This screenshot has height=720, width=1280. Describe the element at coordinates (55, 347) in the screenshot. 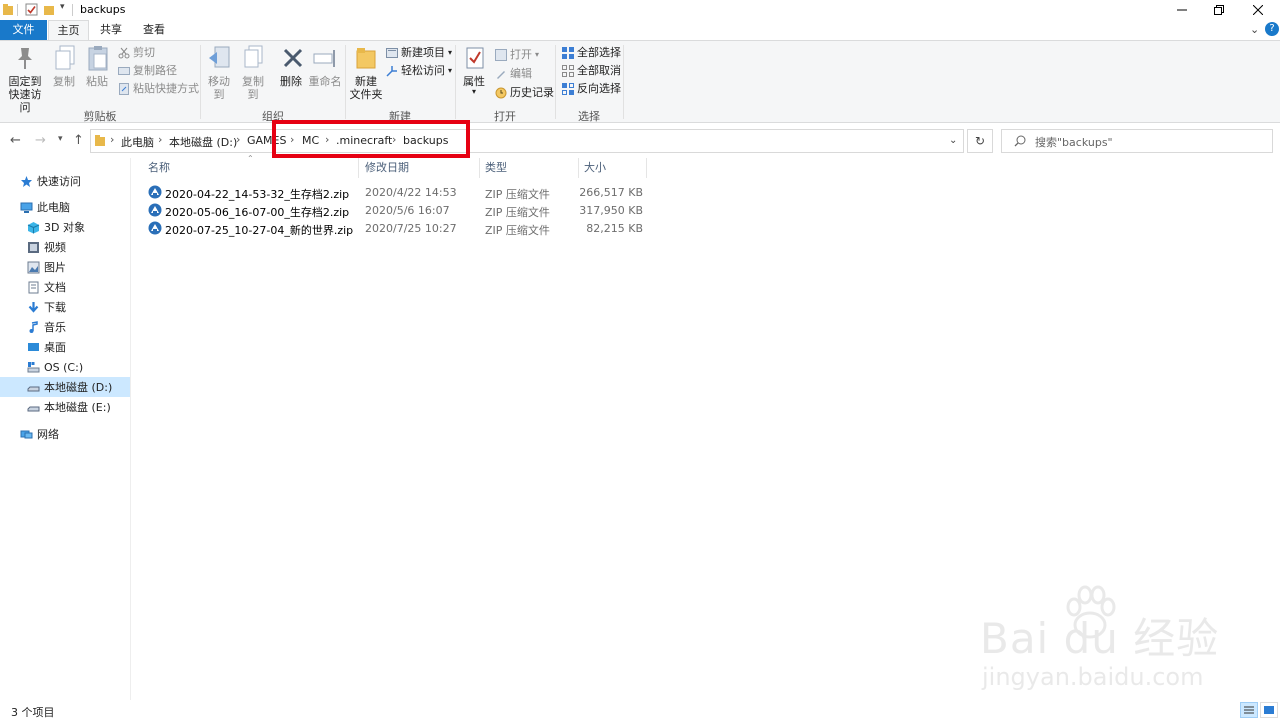

I see `nav-label: 桌面` at that location.